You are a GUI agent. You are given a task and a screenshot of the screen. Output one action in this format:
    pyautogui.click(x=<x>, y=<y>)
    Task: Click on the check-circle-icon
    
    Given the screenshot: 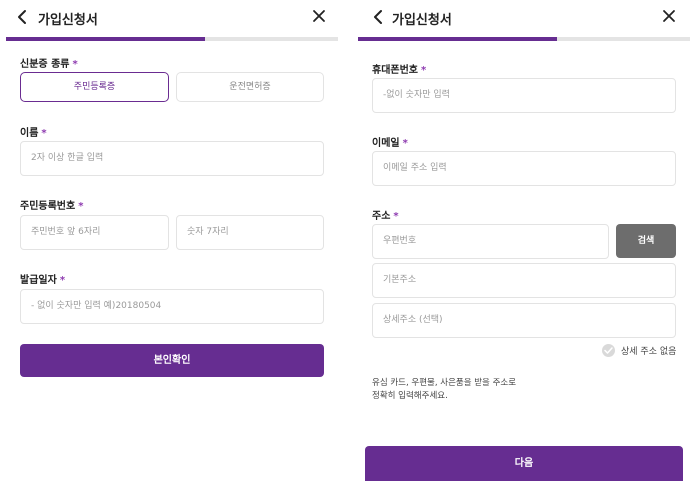 What is the action you would take?
    pyautogui.click(x=608, y=350)
    